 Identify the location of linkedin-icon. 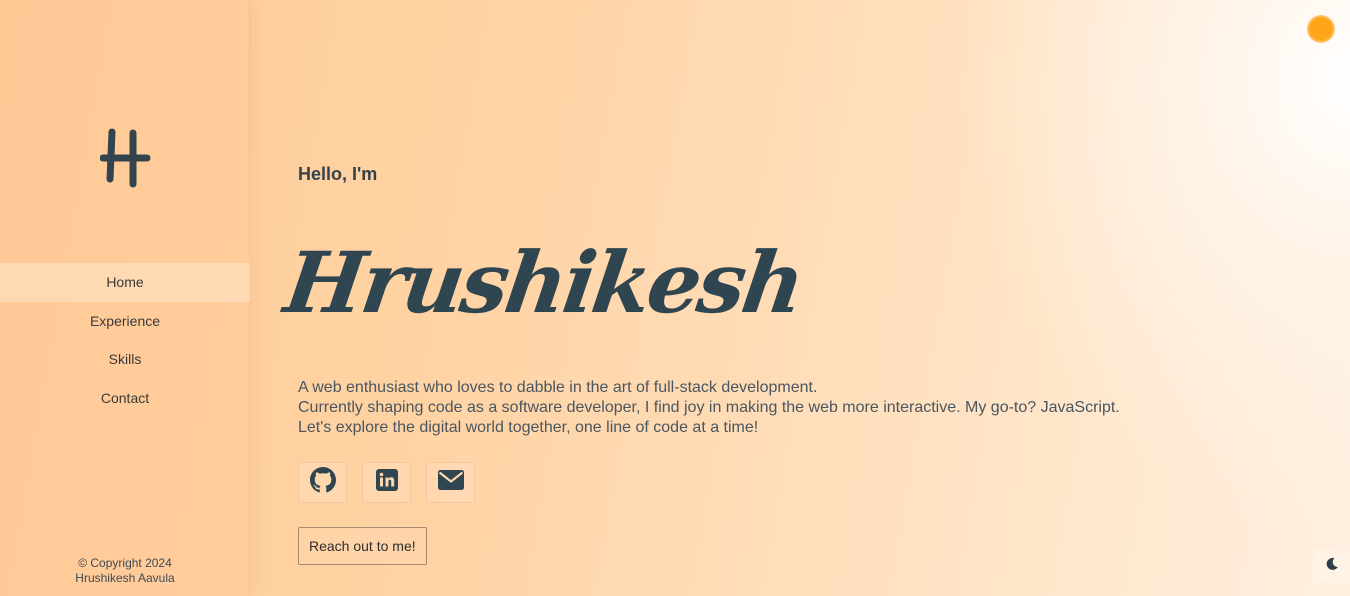
(387, 482).